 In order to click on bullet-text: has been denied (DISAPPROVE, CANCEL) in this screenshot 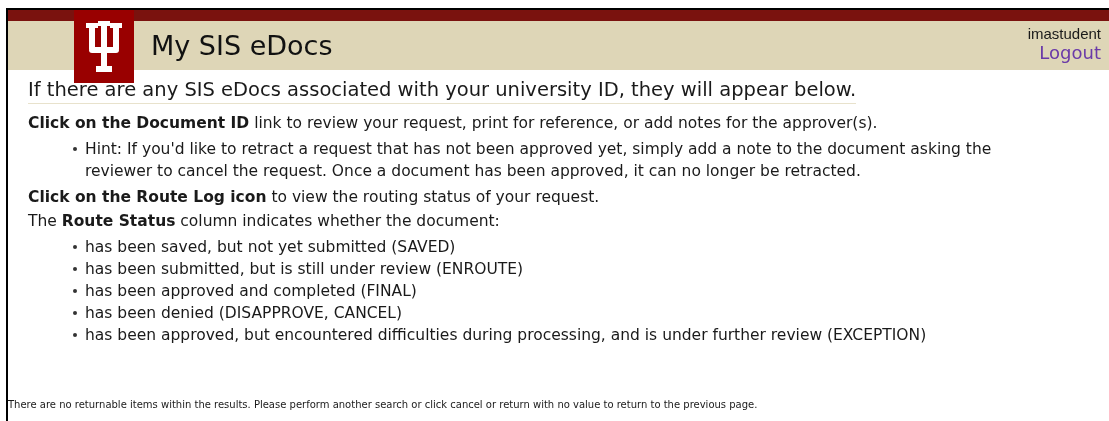, I will do `click(244, 313)`.